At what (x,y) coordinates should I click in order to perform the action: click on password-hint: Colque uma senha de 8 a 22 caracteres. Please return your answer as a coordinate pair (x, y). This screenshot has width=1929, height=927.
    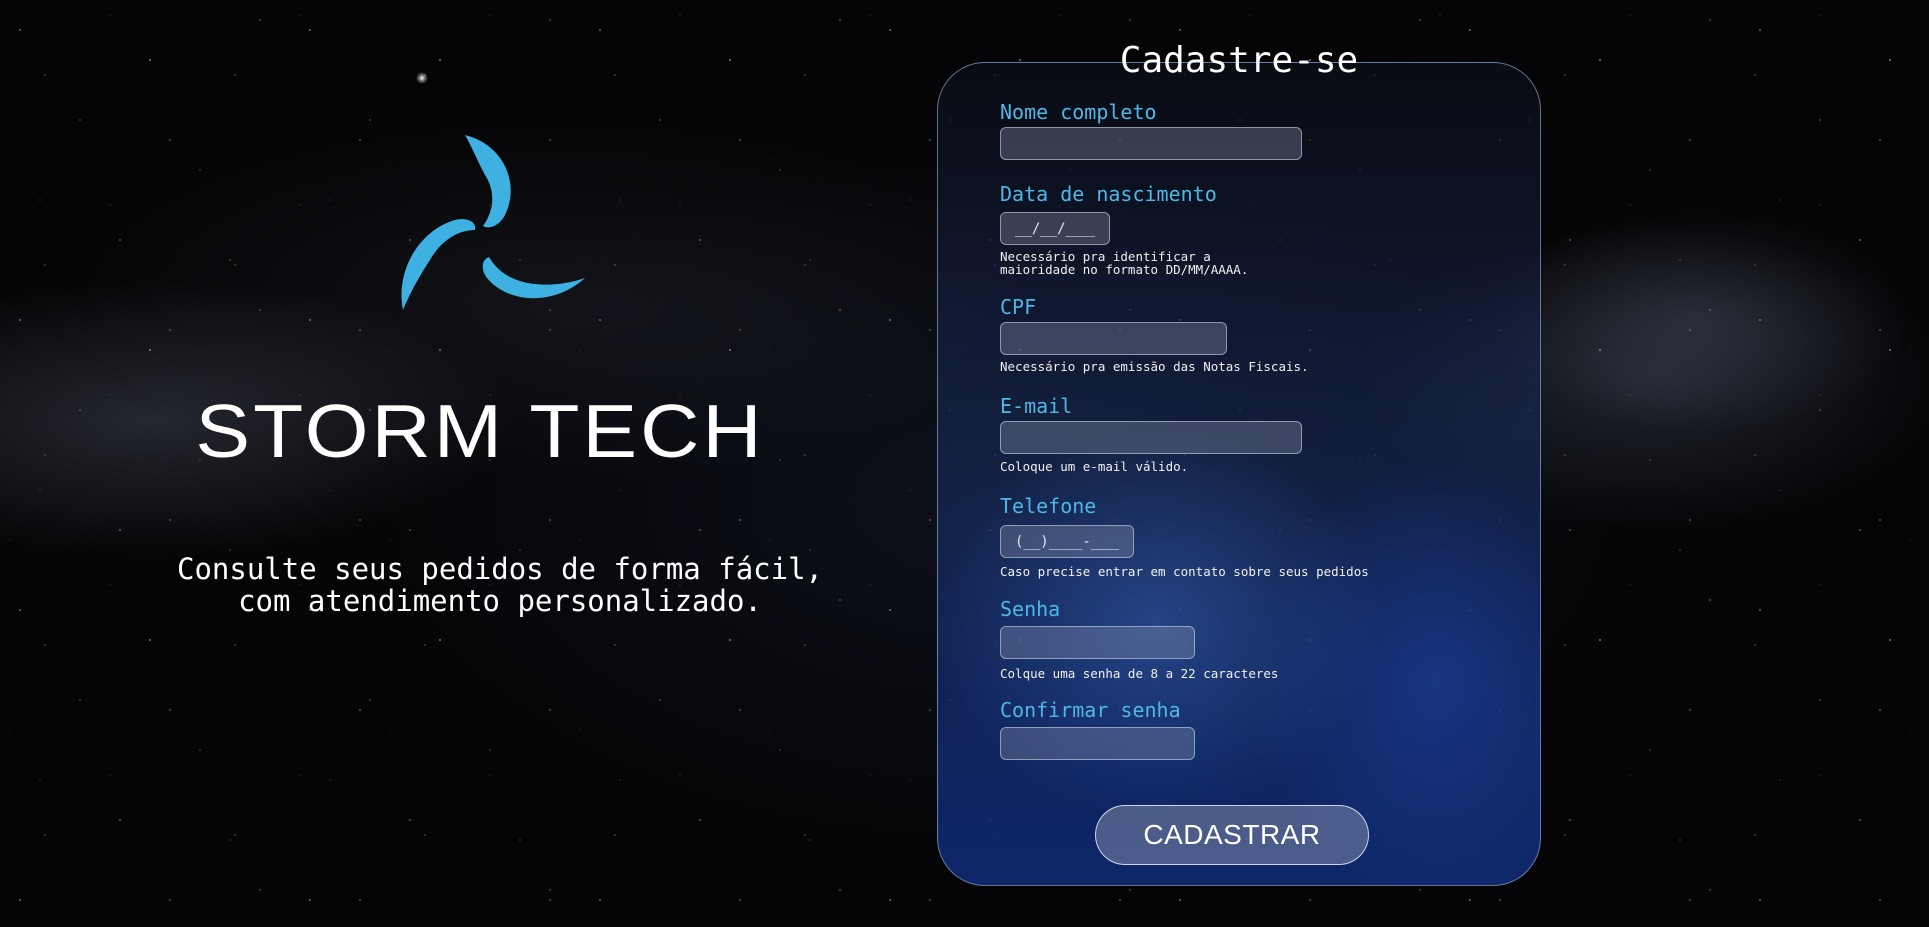
    Looking at the image, I should click on (1139, 673).